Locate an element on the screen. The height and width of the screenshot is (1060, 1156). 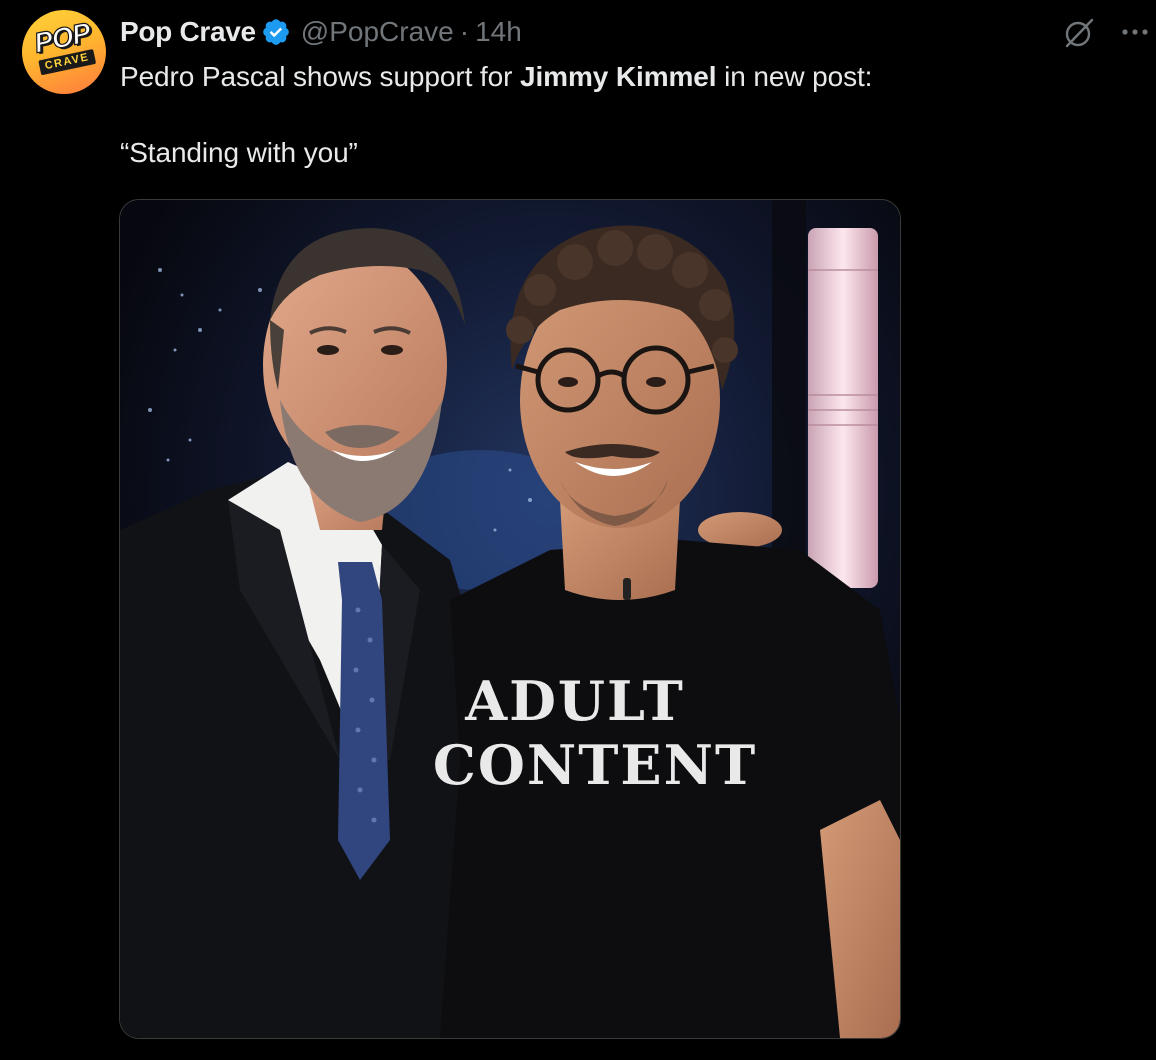
mention-name: Jimmy Kimmel is located at coordinates (618, 76).